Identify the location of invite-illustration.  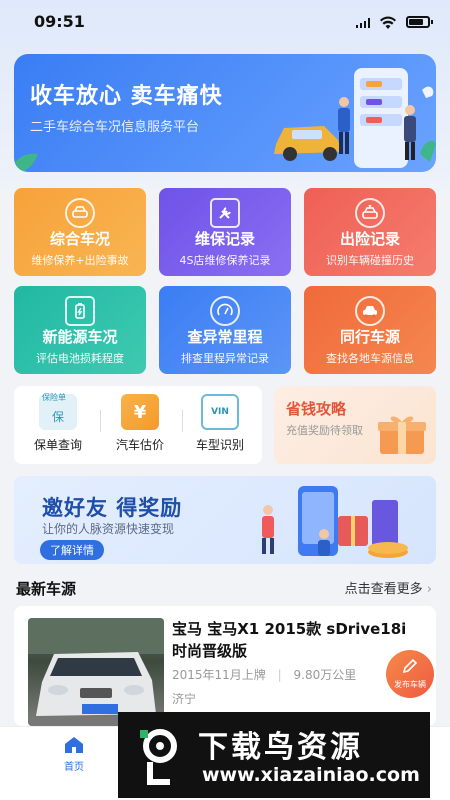
(335, 522).